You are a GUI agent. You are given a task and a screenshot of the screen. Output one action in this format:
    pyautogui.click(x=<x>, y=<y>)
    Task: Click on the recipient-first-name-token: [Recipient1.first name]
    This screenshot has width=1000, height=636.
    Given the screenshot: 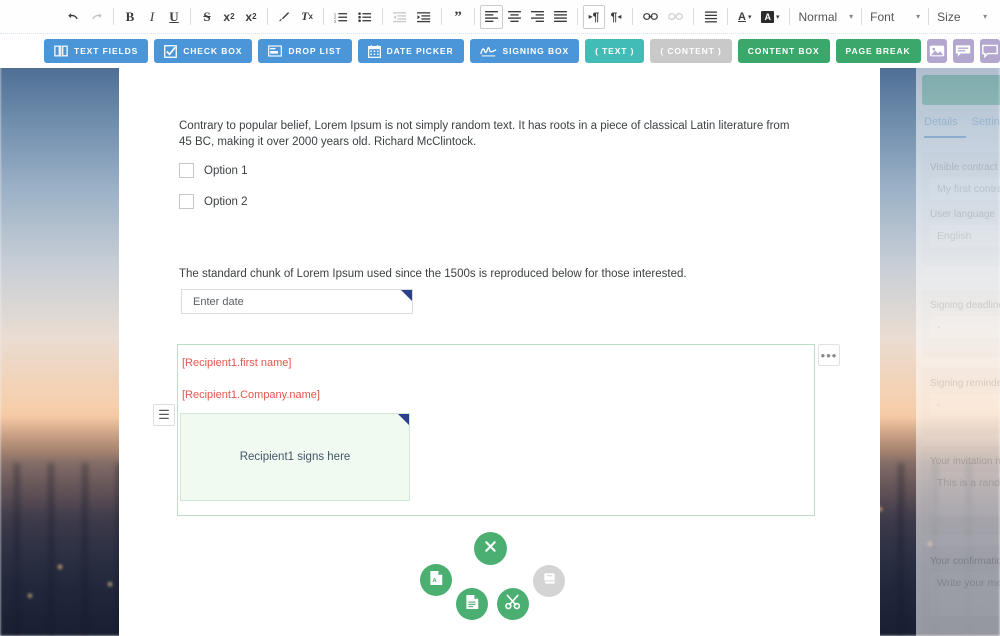 What is the action you would take?
    pyautogui.click(x=236, y=363)
    